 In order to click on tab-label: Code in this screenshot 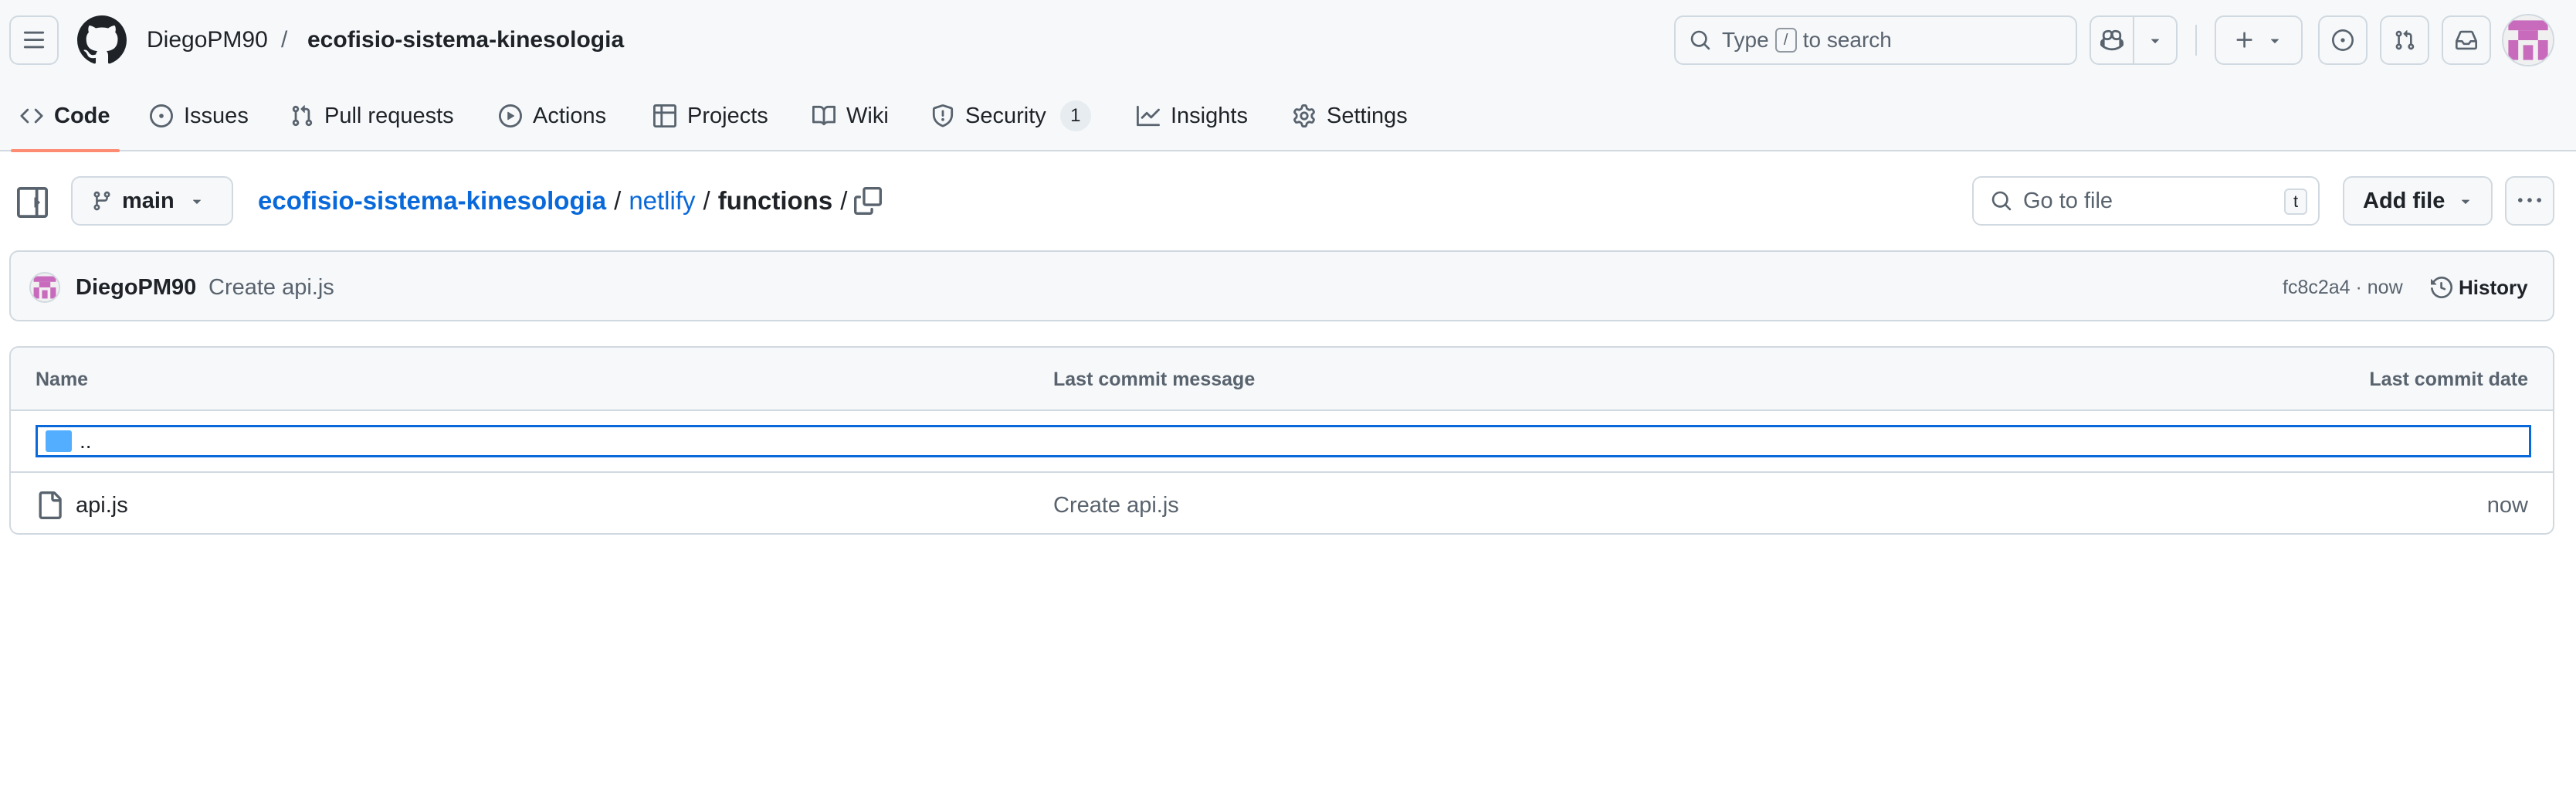, I will do `click(82, 116)`.